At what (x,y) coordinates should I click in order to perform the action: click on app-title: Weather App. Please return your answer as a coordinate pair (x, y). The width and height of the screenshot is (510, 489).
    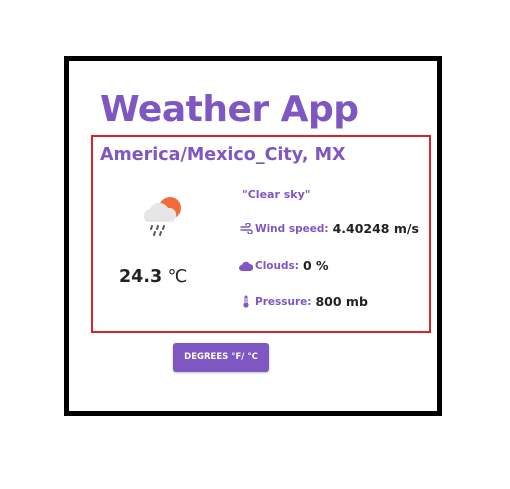
    Looking at the image, I should click on (229, 109).